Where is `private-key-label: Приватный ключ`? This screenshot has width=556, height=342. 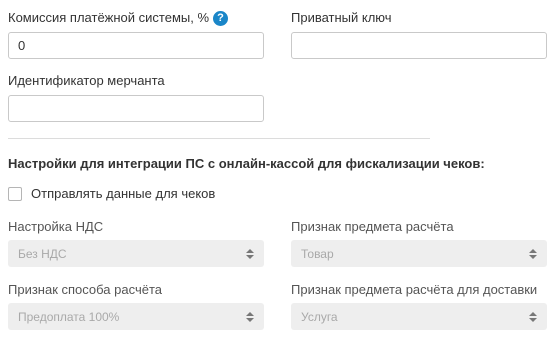
private-key-label: Приватный ключ is located at coordinates (341, 17).